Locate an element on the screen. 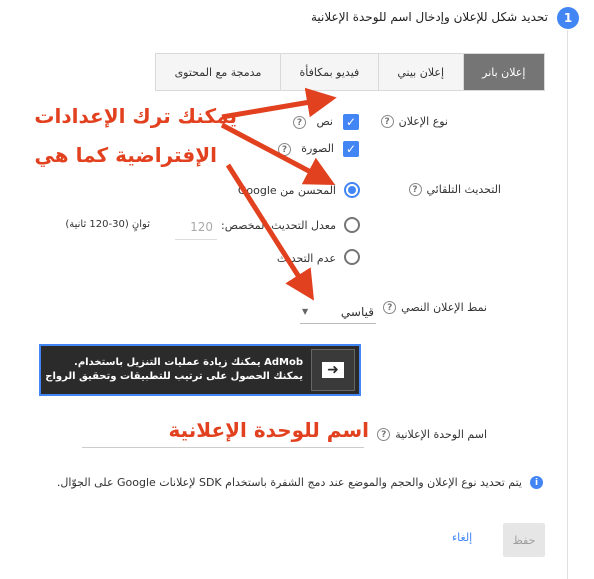 Image resolution: width=594 pixels, height=579 pixels. arrow-to-ad-type is located at coordinates (279, 103).